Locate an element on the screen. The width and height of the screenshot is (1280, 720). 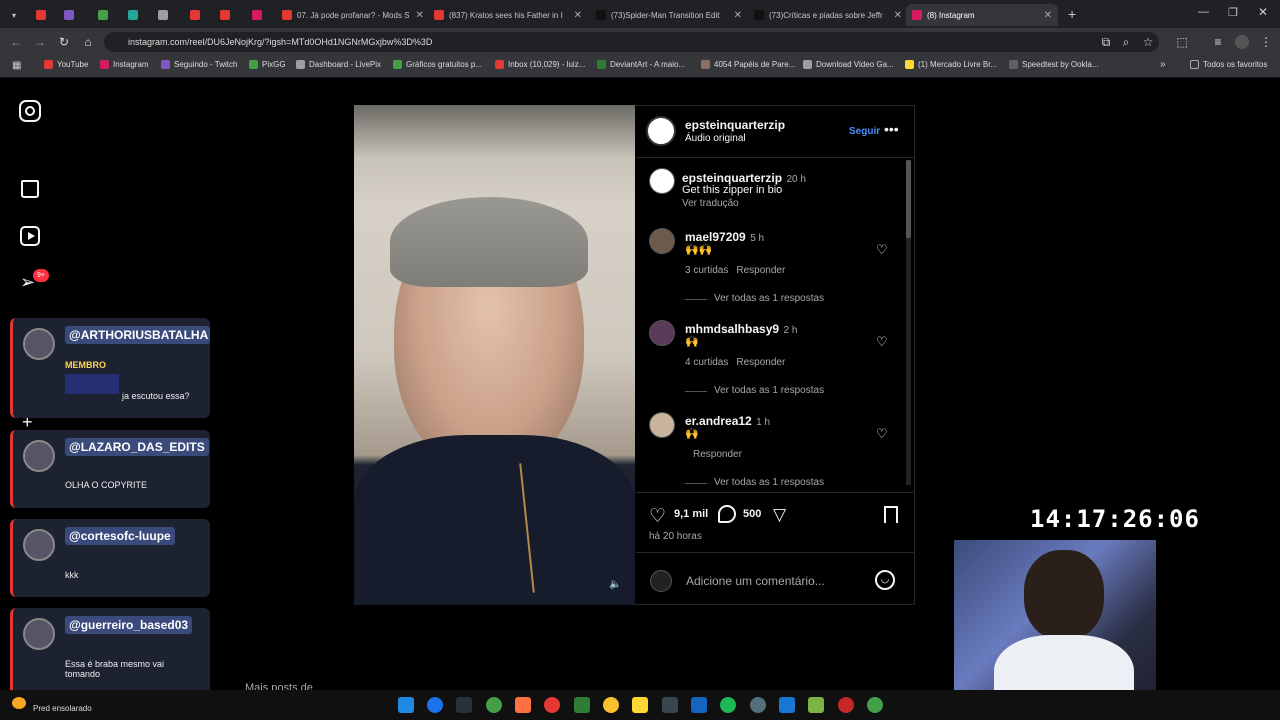
caption-avatar is located at coordinates (662, 181).